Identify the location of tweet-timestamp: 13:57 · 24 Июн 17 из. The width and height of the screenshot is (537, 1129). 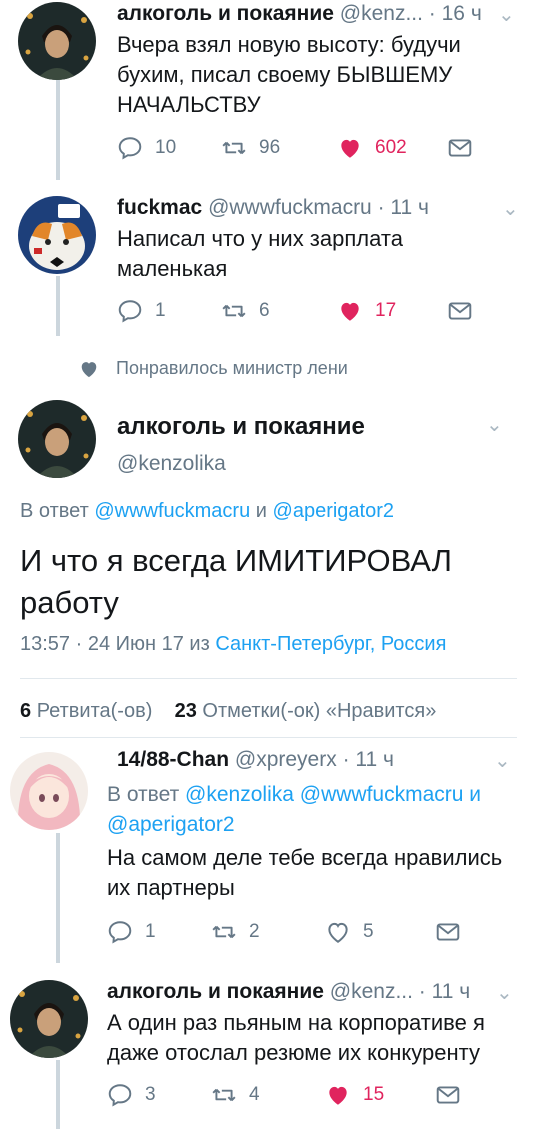
(115, 644).